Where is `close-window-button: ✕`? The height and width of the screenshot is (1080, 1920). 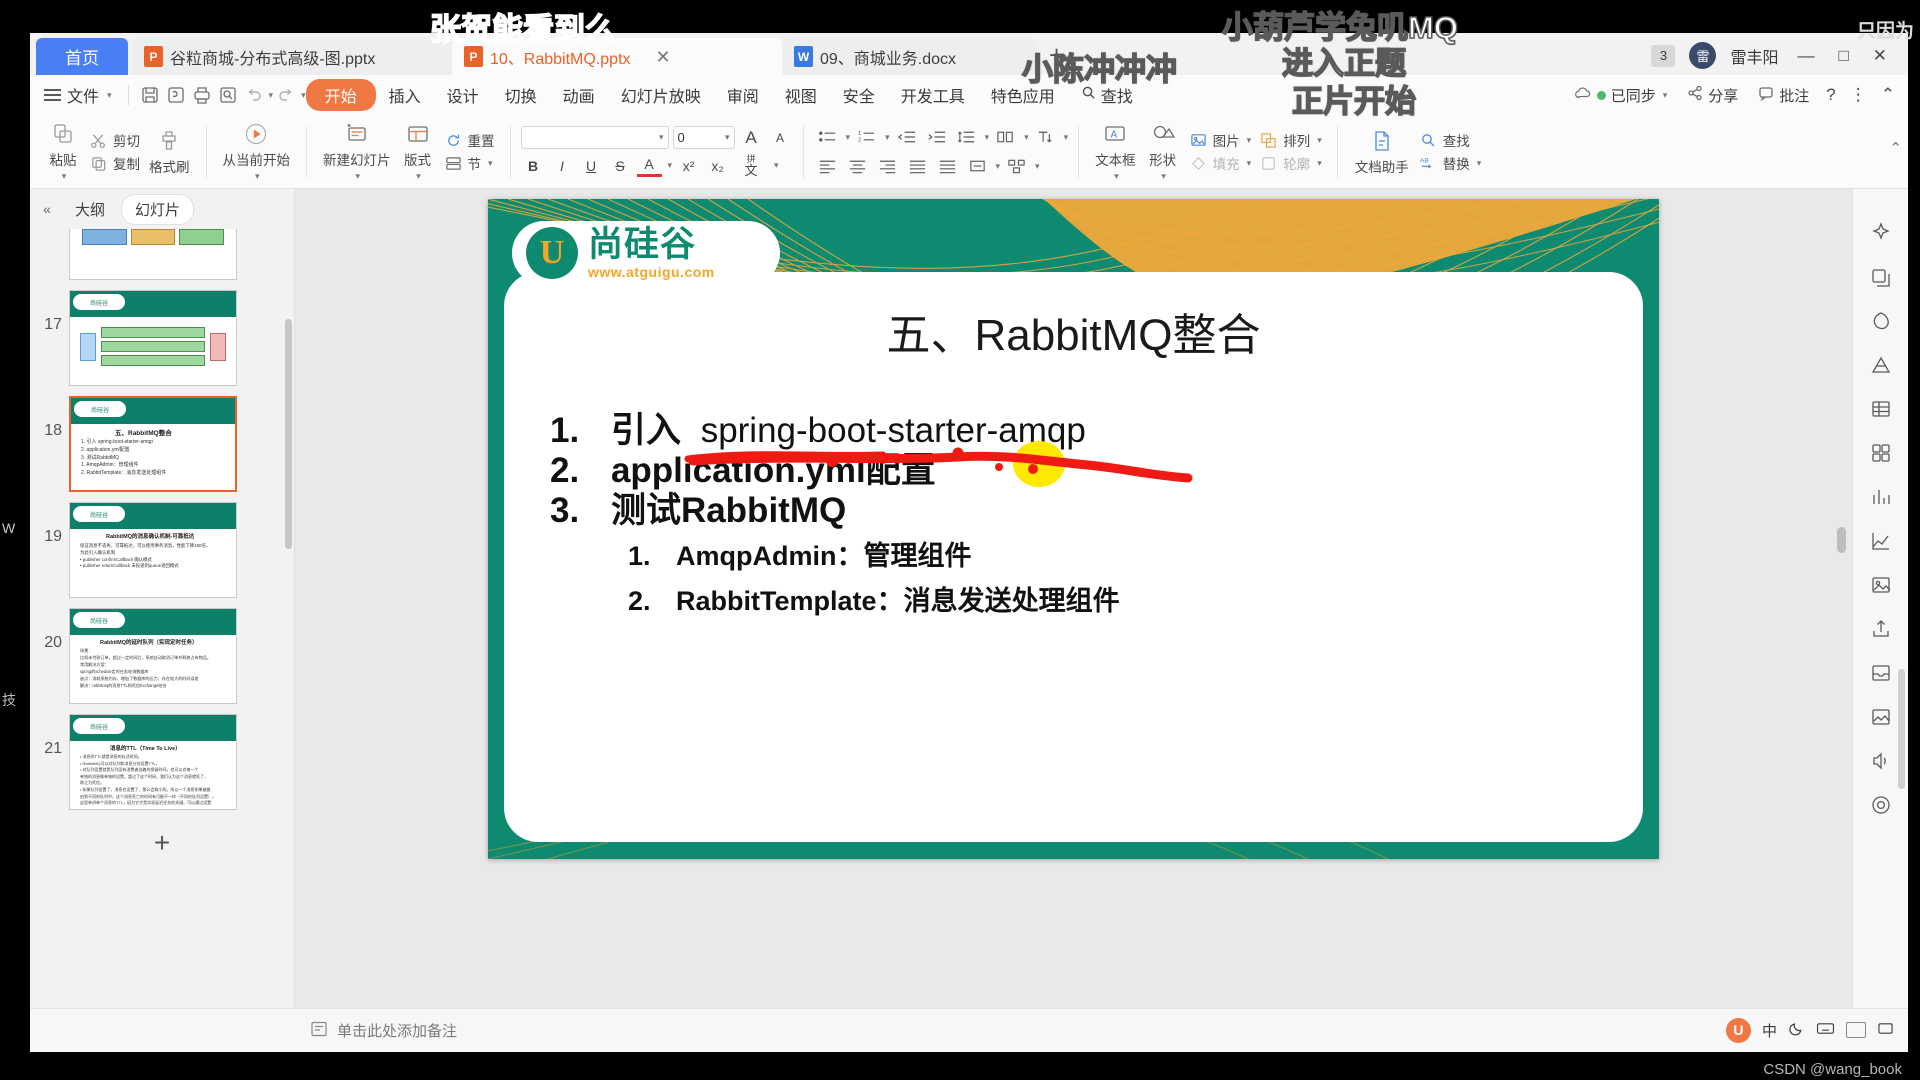 close-window-button: ✕ is located at coordinates (1880, 56).